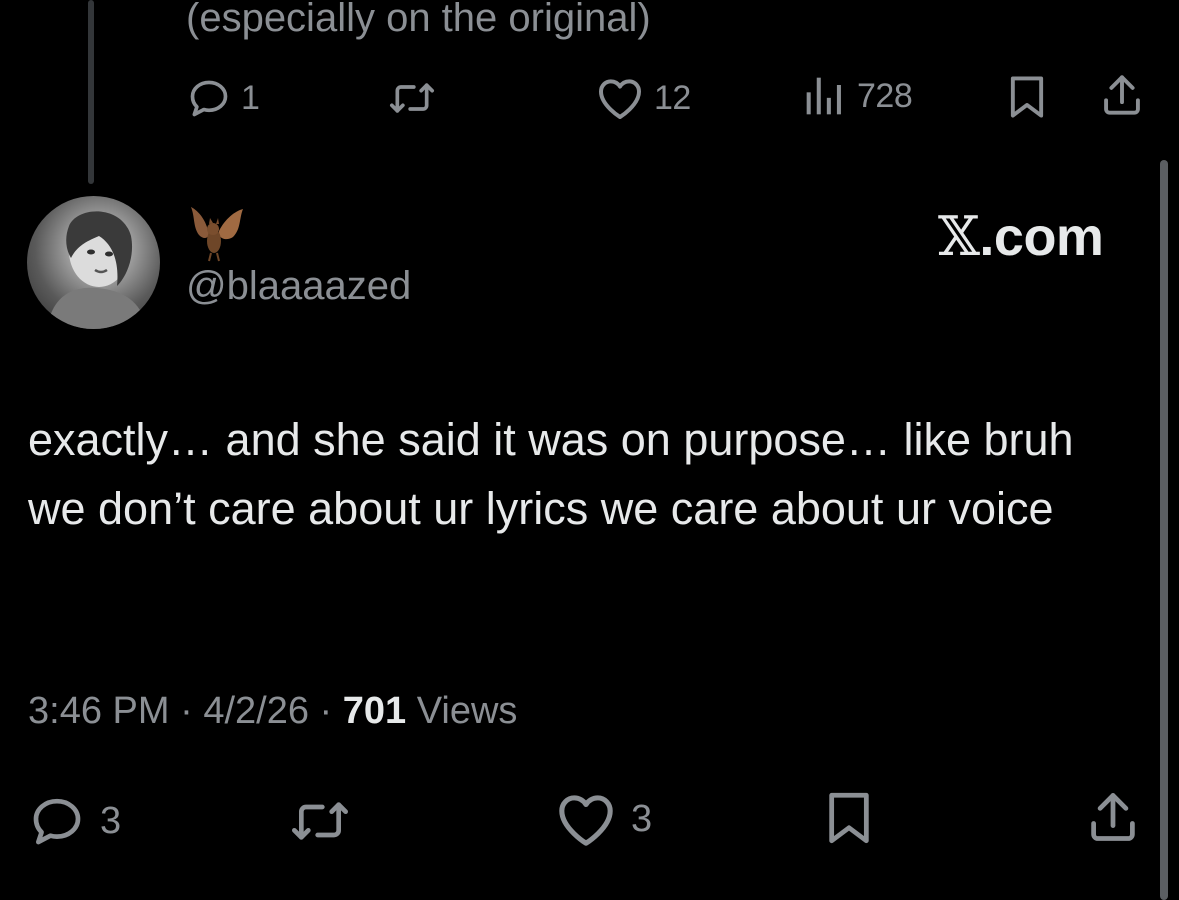  What do you see at coordinates (99, 711) in the screenshot?
I see `tweet-time: 3:46 PM` at bounding box center [99, 711].